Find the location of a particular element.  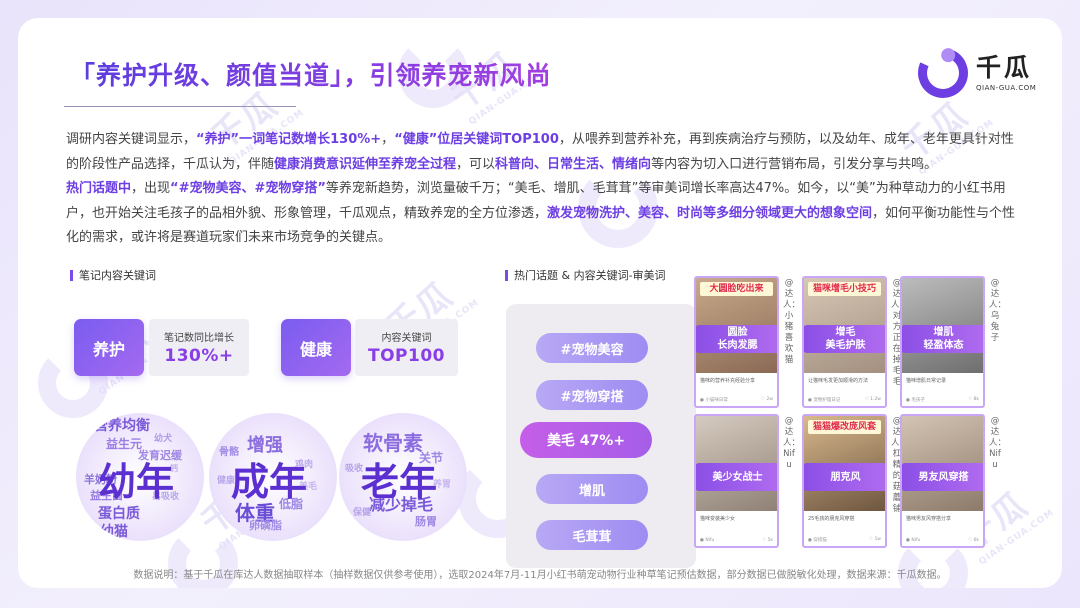

highlight-text: “健康”位居关键词TOP100 is located at coordinates (476, 139).